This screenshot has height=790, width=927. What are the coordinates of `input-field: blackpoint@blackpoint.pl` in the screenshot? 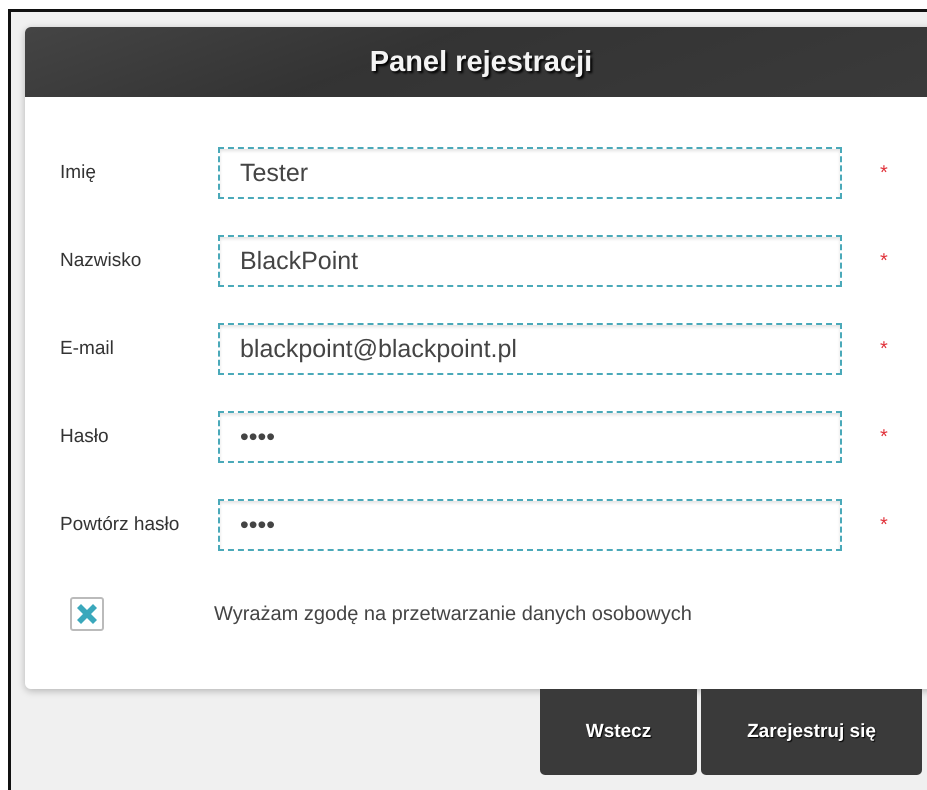 It's located at (530, 349).